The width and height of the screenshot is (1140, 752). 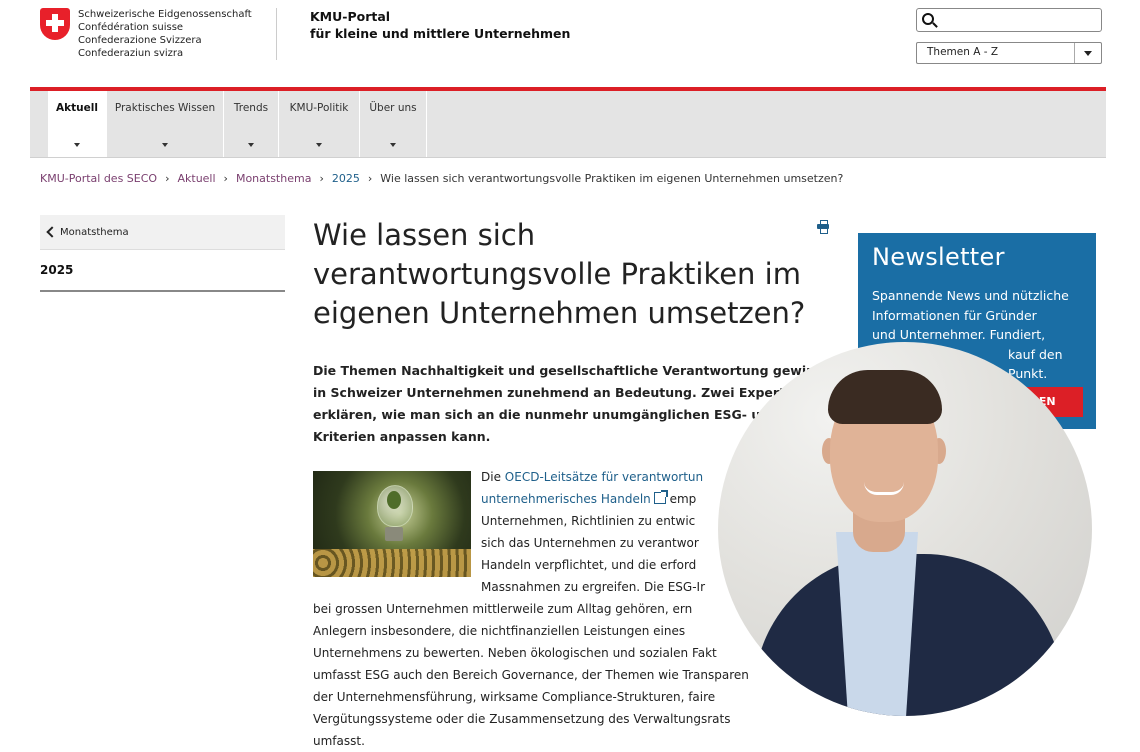 I want to click on print-icon, so click(x=823, y=227).